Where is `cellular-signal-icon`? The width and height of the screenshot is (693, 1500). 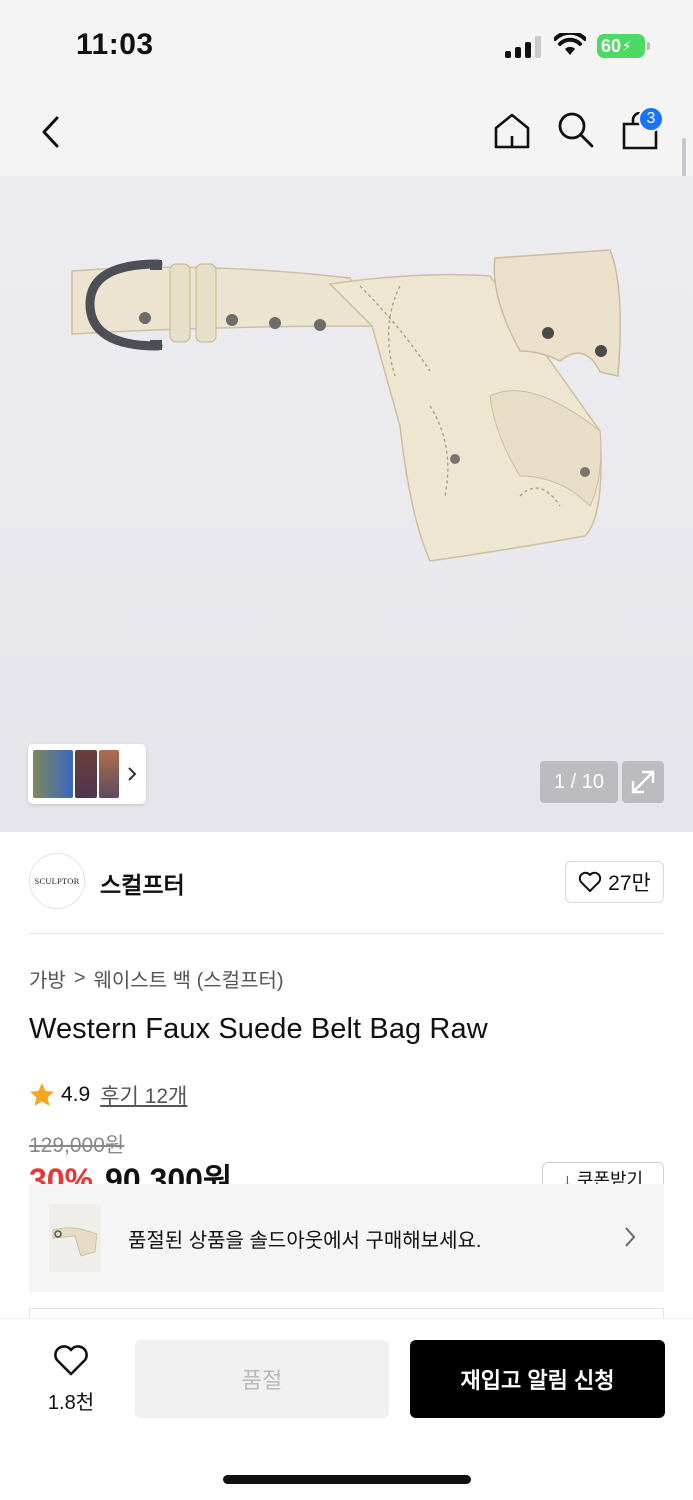 cellular-signal-icon is located at coordinates (524, 47).